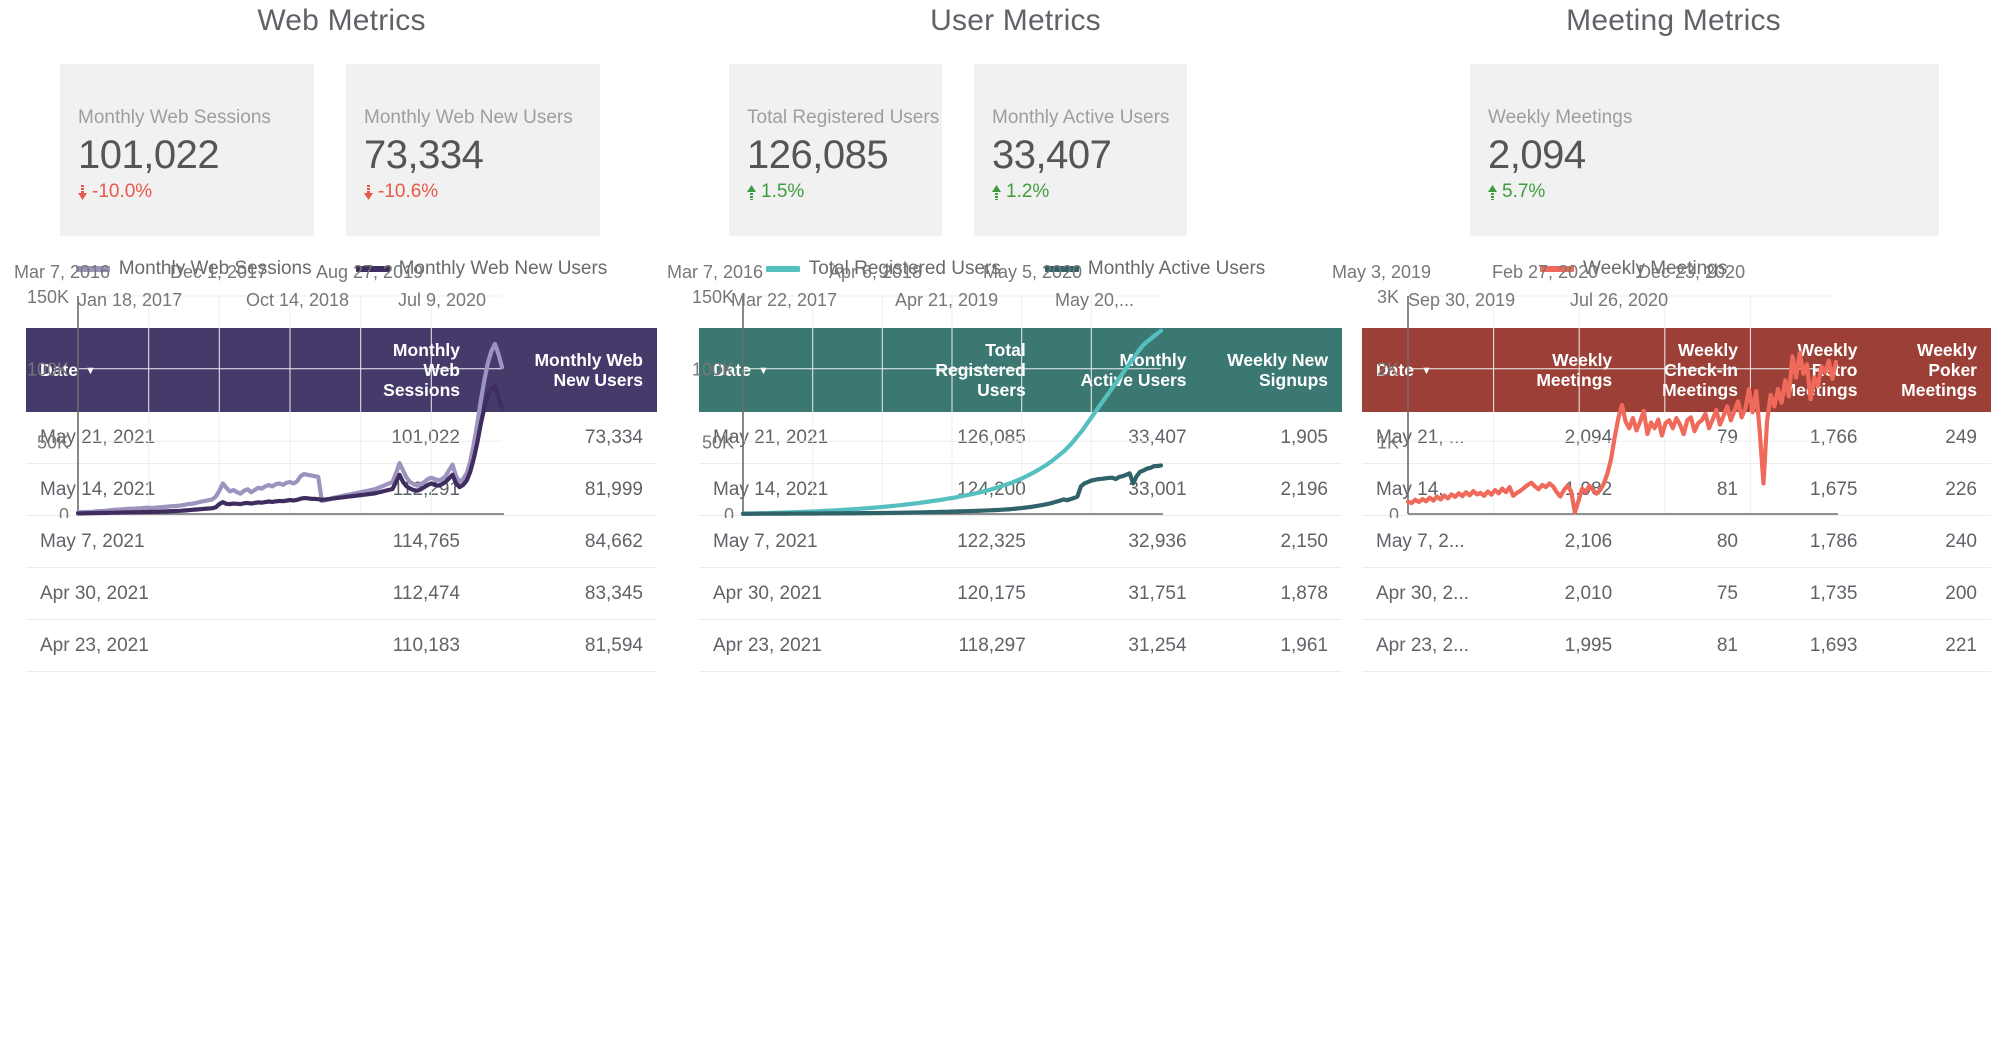 Image resolution: width=1999 pixels, height=1045 pixels. What do you see at coordinates (1388, 370) in the screenshot?
I see `svg-text: 2K` at bounding box center [1388, 370].